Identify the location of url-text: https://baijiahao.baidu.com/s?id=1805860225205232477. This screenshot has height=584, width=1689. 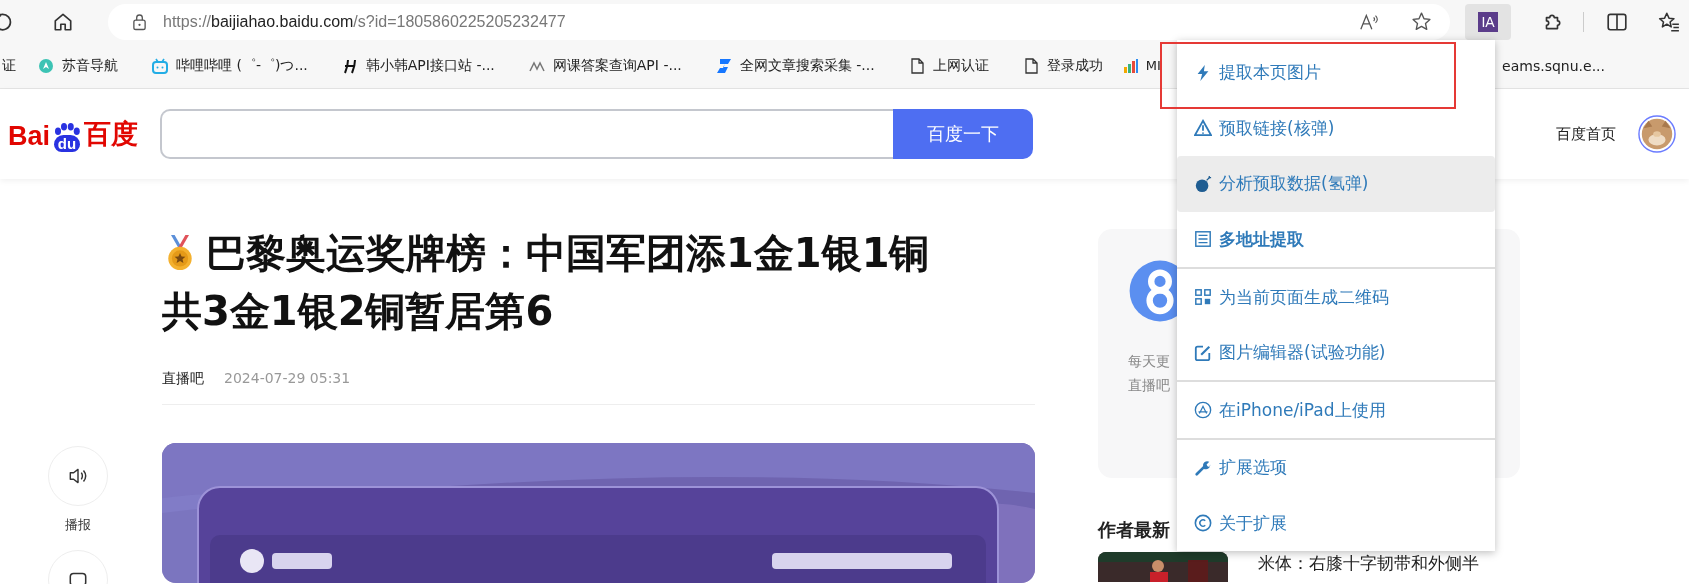
(365, 21).